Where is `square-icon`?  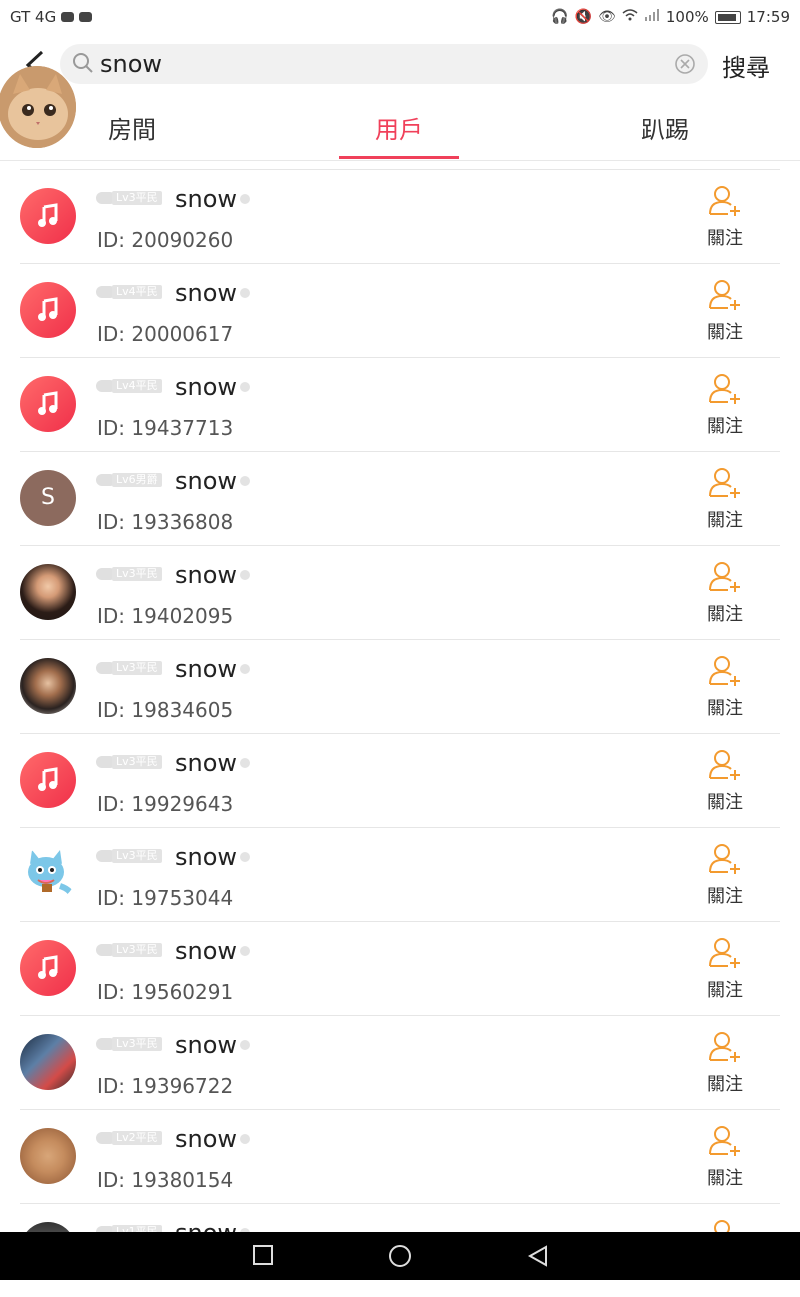
square-icon is located at coordinates (263, 1255).